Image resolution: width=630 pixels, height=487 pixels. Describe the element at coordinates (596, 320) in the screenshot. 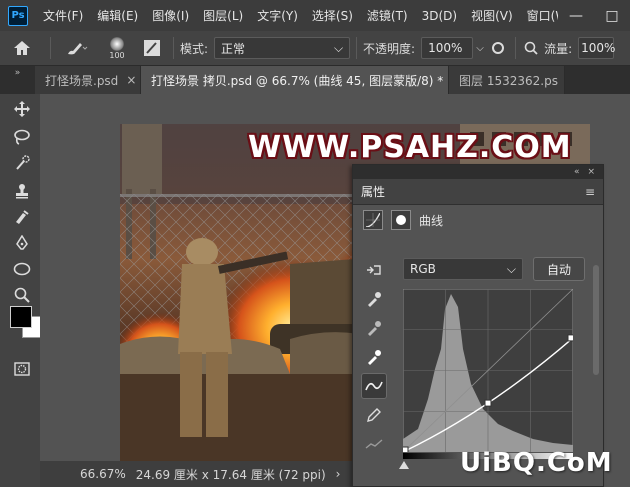

I see `panel-scrollbar` at that location.